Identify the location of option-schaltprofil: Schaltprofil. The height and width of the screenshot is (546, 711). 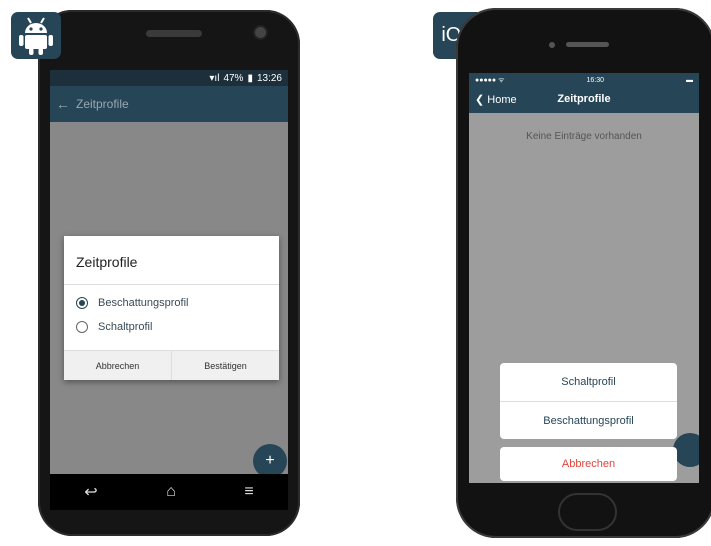
(171, 327).